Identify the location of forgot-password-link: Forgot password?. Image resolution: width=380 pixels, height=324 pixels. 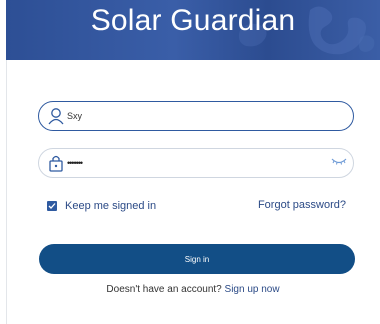
(302, 205).